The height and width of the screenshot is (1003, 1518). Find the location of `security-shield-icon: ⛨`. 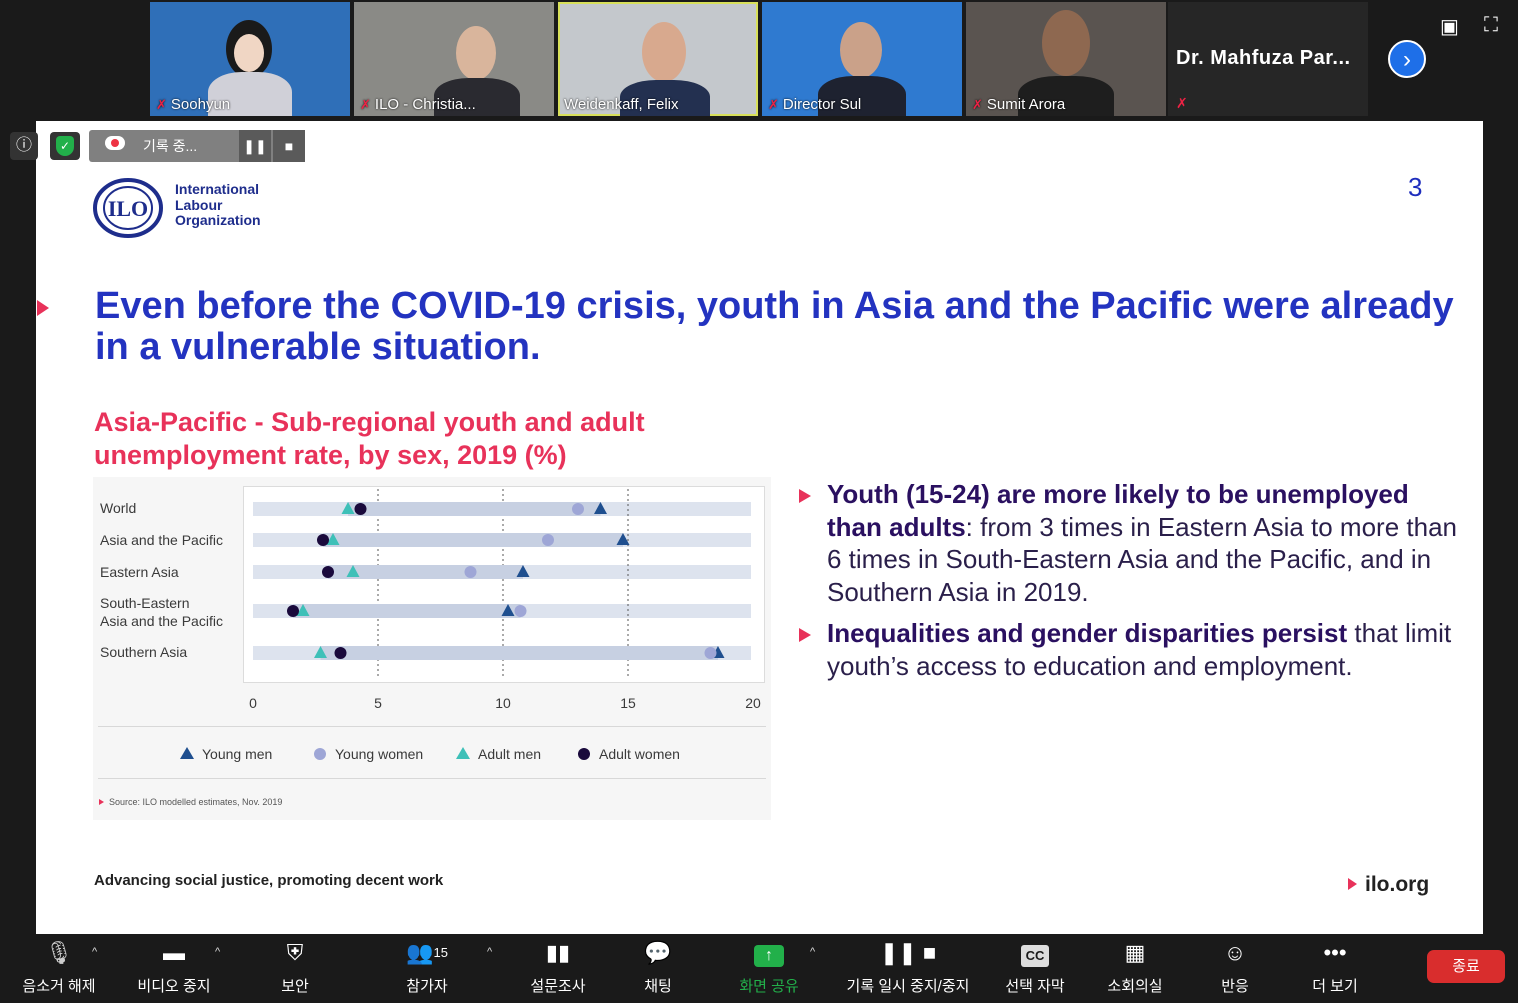

security-shield-icon: ⛨ is located at coordinates (295, 952).